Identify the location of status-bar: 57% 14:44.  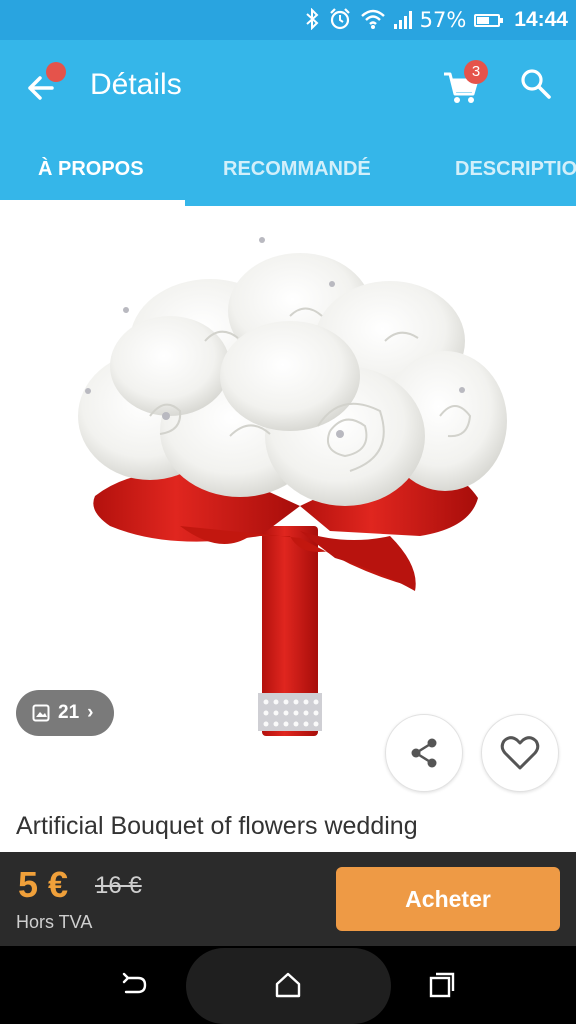
(288, 20).